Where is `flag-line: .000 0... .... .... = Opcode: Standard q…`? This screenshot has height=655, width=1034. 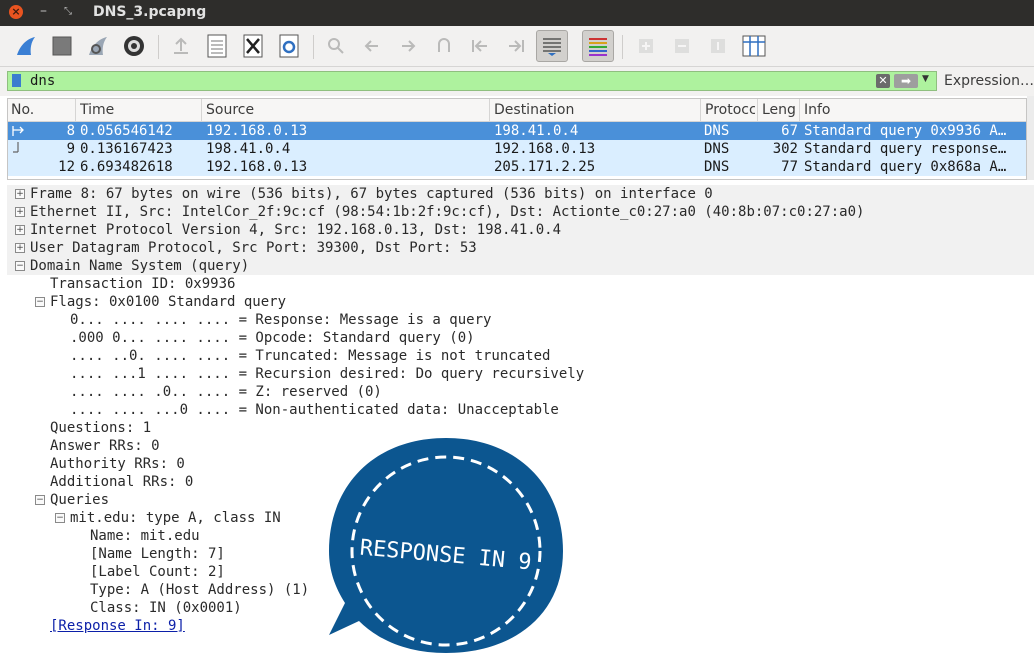
flag-line: .000 0... .... .... = Opcode: Standard q… is located at coordinates (272, 338).